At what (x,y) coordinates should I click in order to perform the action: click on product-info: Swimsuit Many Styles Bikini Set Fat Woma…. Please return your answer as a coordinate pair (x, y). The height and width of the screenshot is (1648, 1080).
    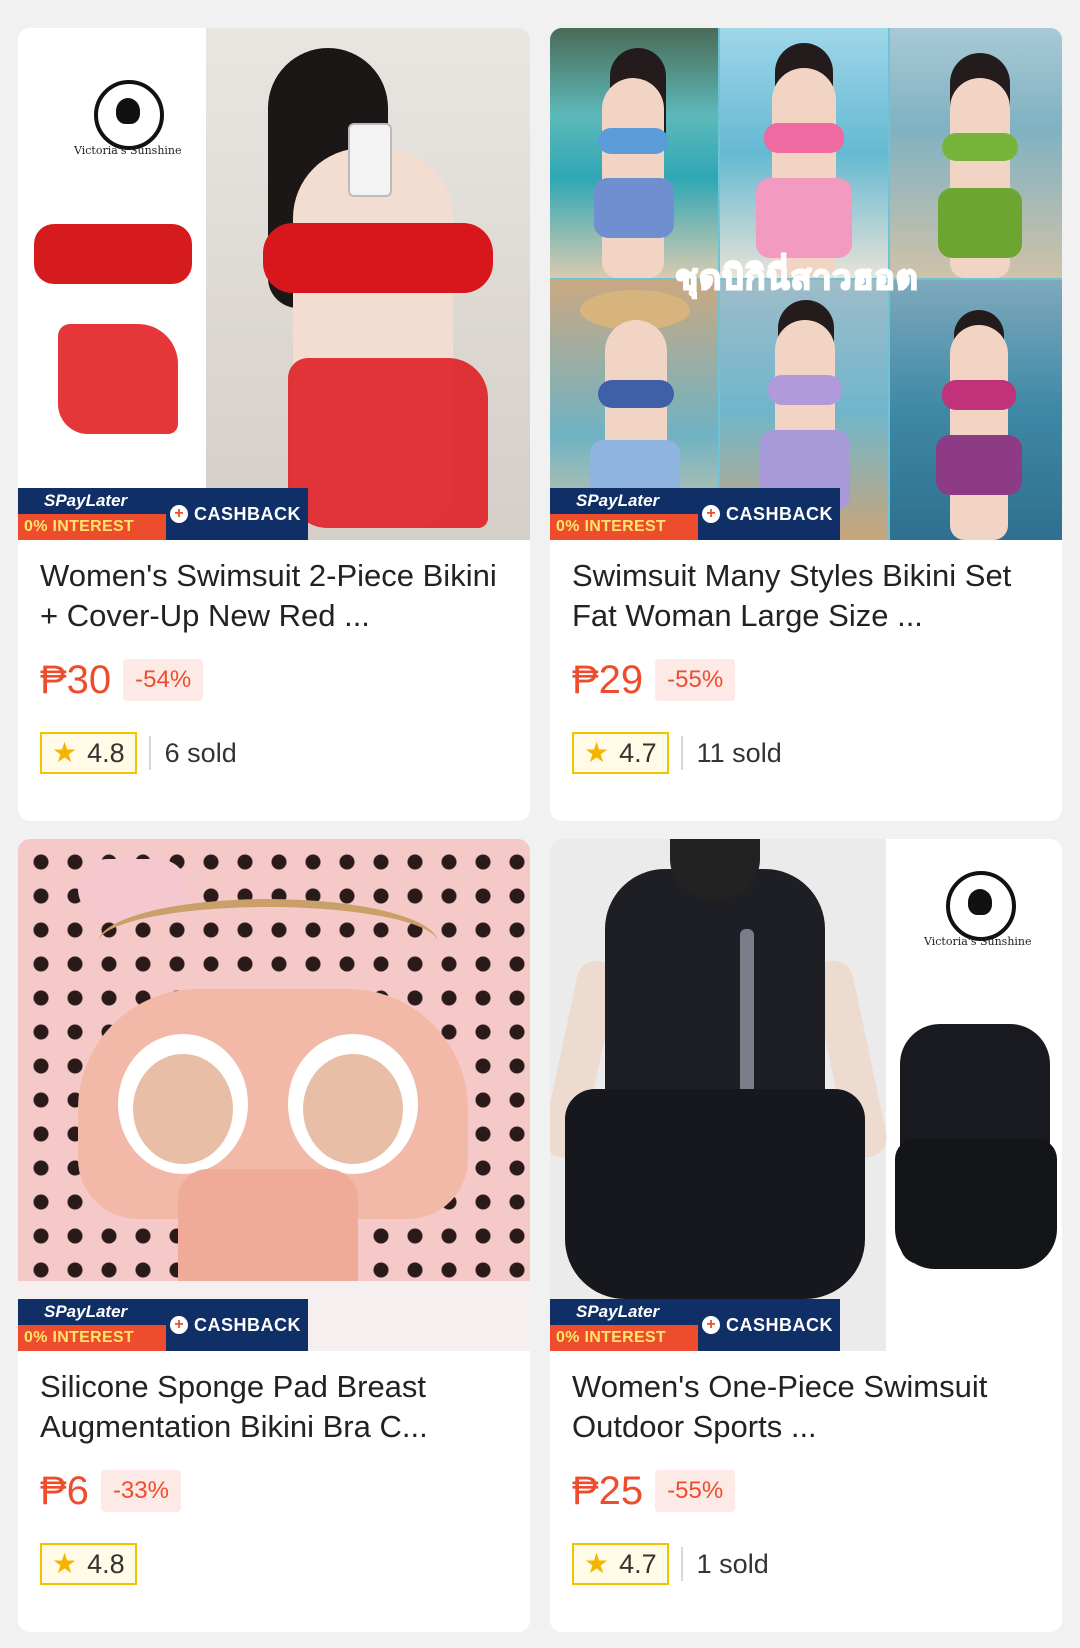
    Looking at the image, I should click on (806, 657).